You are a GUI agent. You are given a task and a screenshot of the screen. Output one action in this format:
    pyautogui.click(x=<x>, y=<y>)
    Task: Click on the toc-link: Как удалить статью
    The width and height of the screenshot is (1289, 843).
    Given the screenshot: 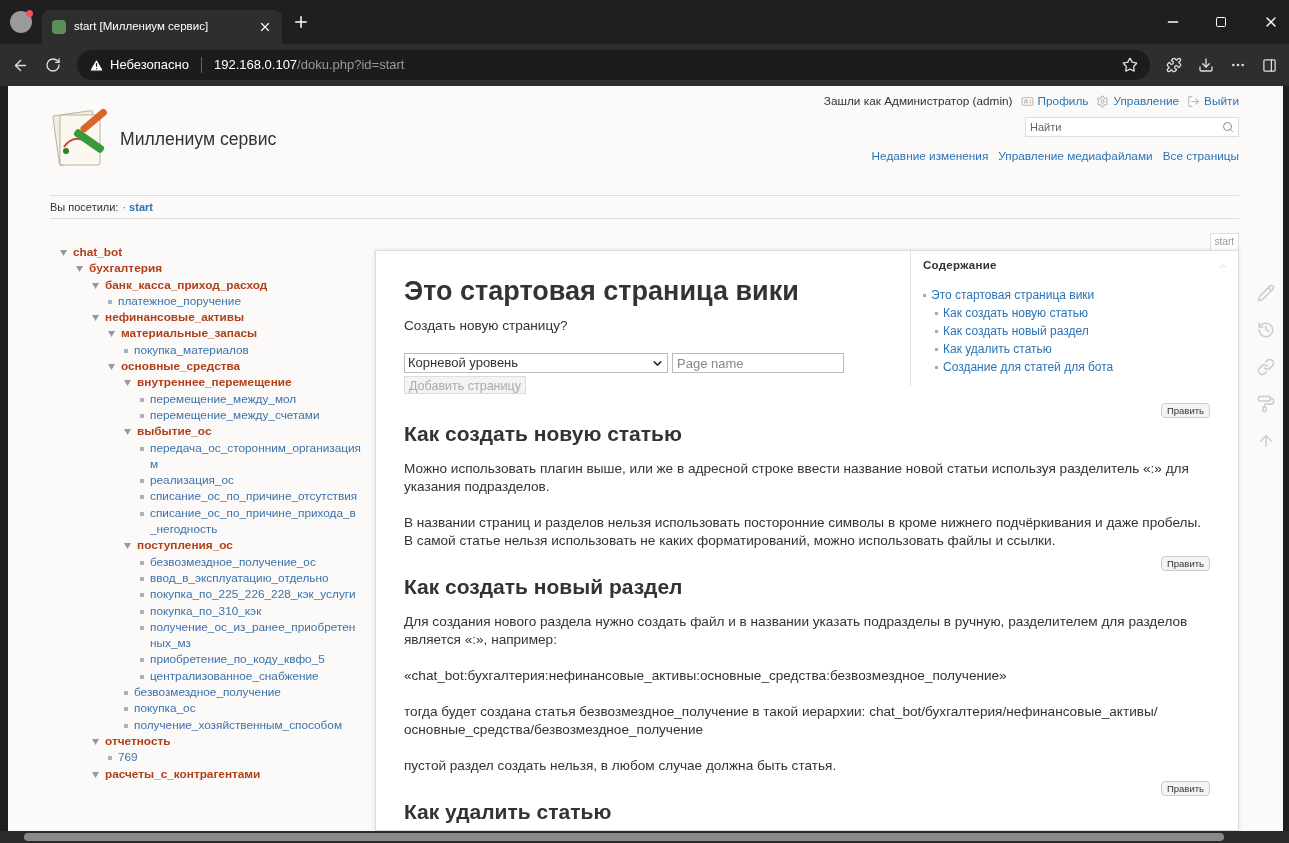 What is the action you would take?
    pyautogui.click(x=997, y=349)
    